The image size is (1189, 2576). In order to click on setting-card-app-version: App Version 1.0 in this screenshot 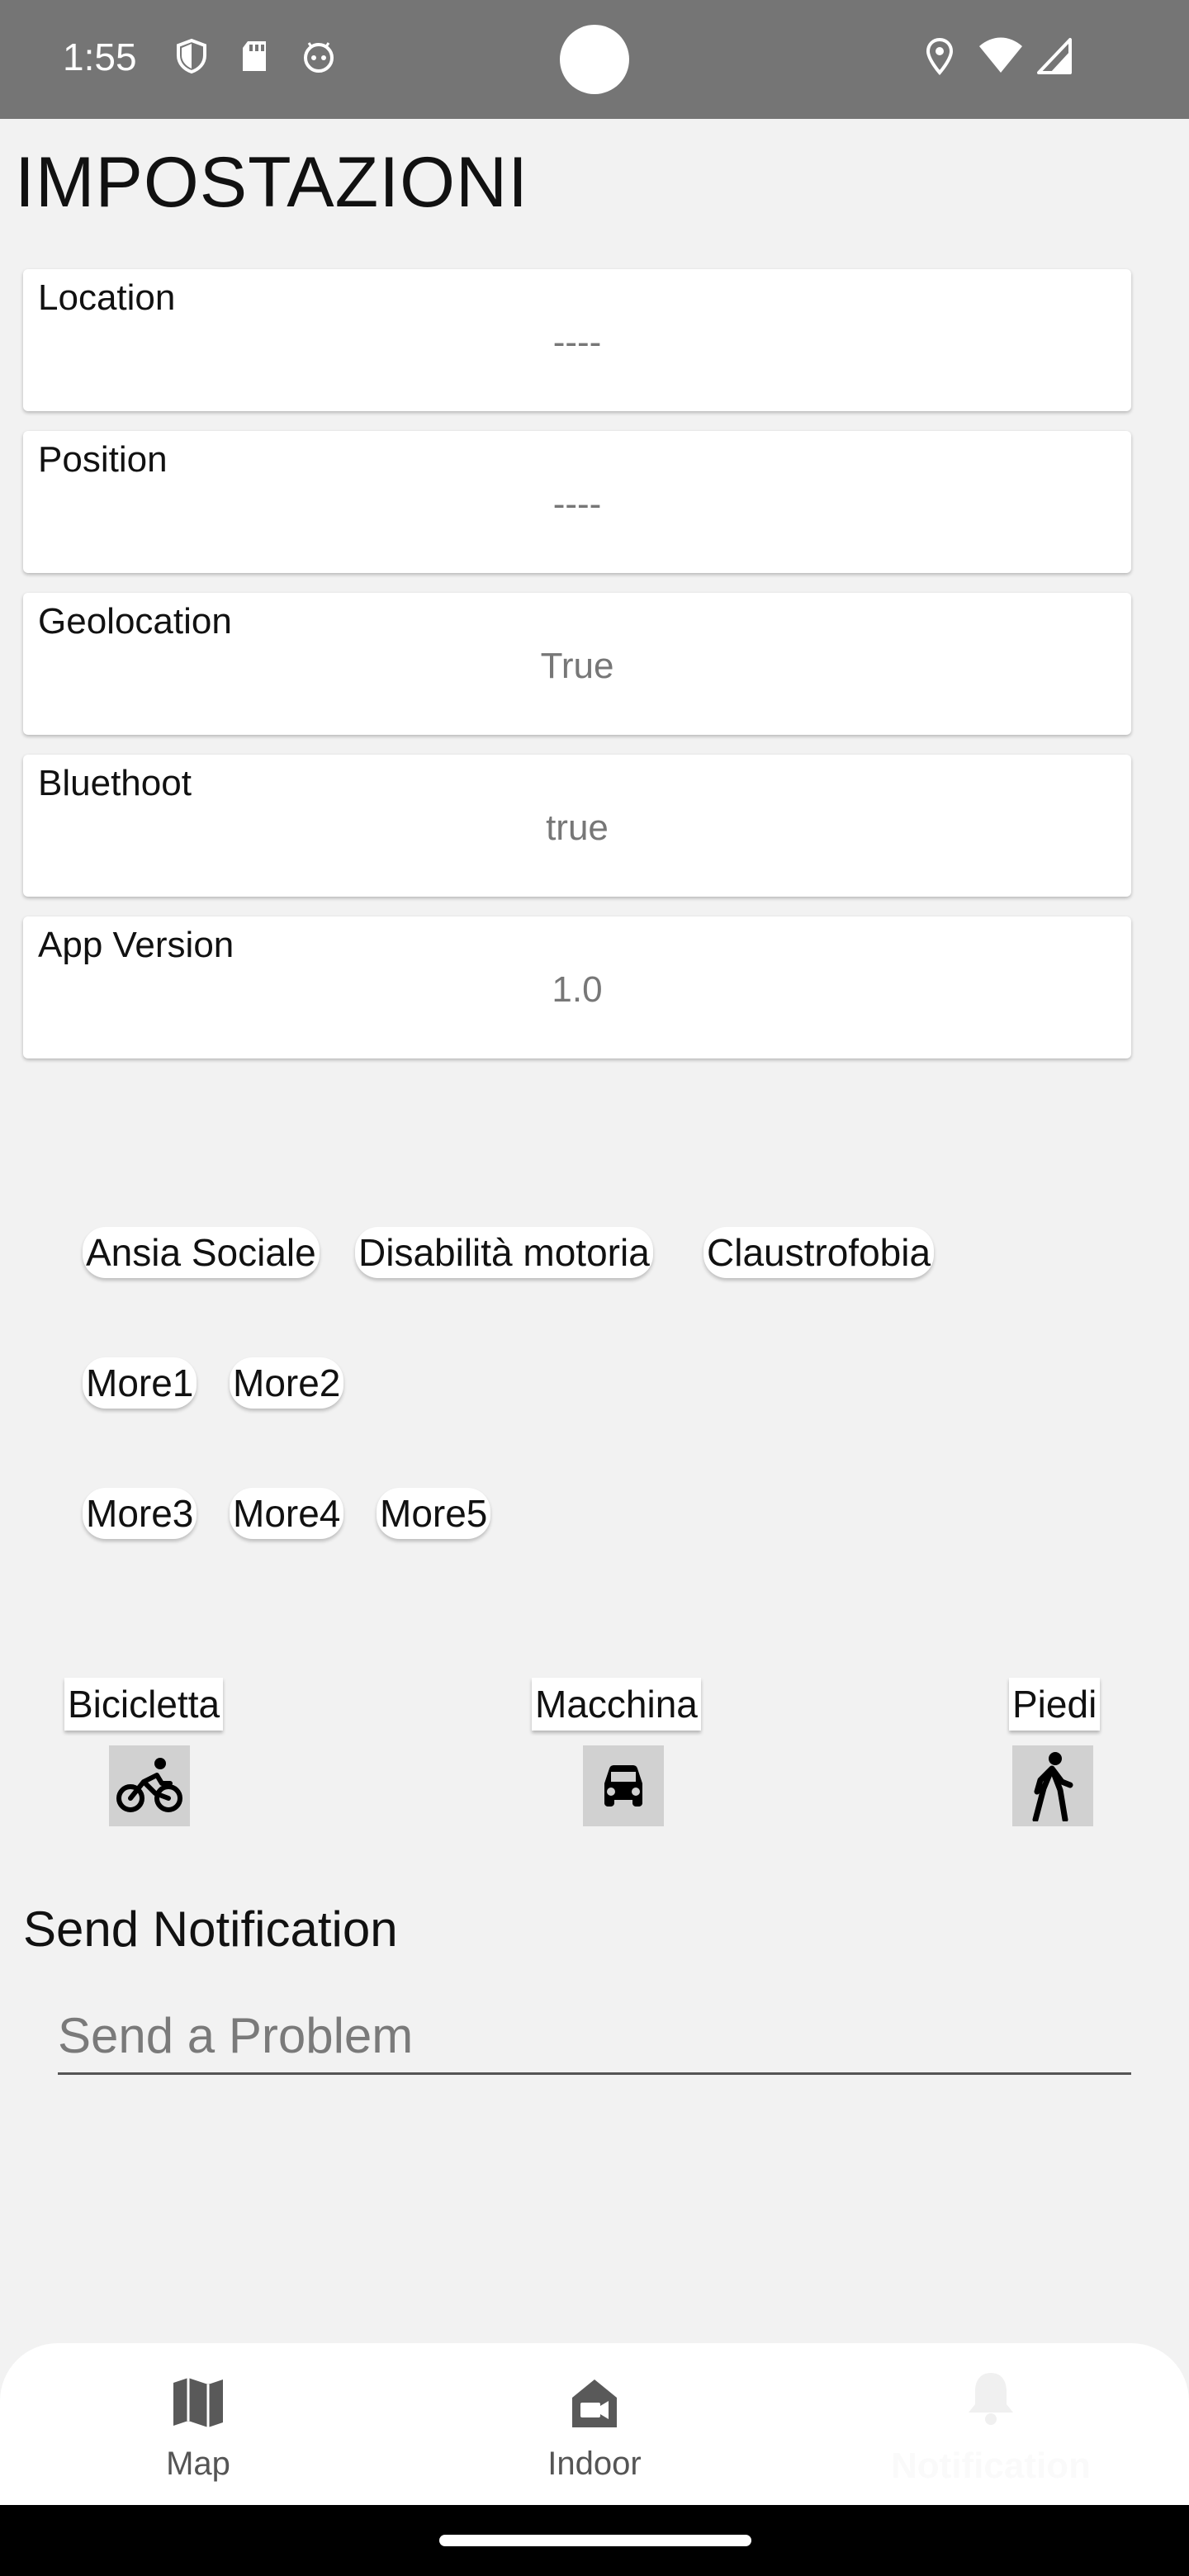, I will do `click(577, 987)`.